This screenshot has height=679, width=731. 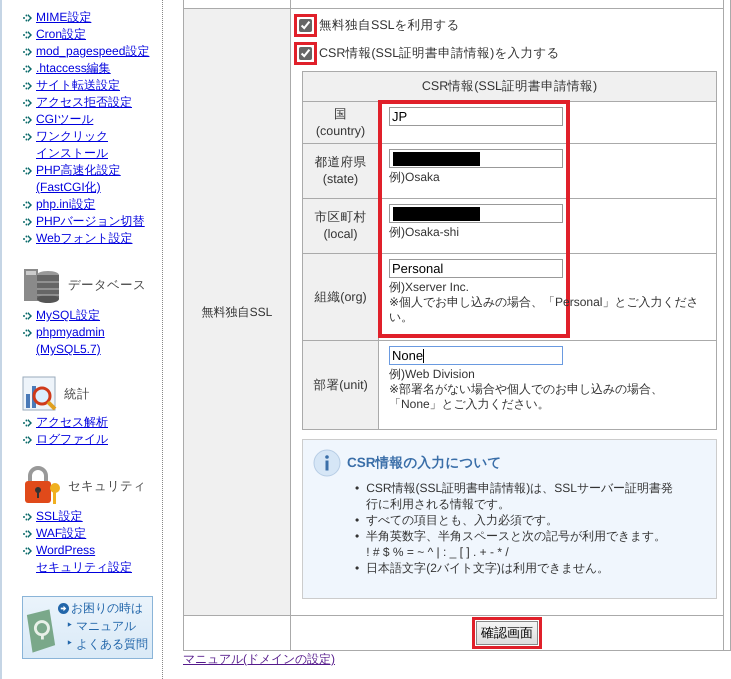 What do you see at coordinates (70, 341) in the screenshot?
I see `menu-link: phpmyadmin (MySQL5.7)` at bounding box center [70, 341].